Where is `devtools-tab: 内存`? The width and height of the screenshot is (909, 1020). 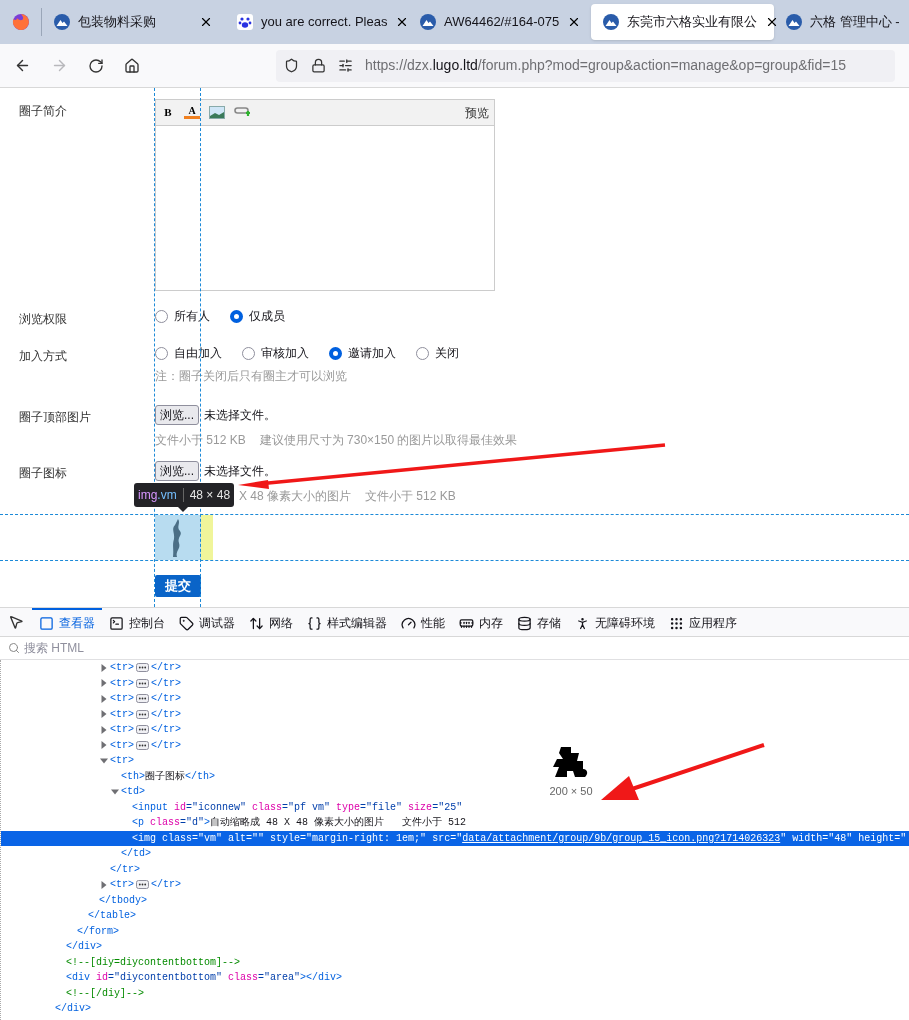
devtools-tab: 内存 is located at coordinates (481, 622).